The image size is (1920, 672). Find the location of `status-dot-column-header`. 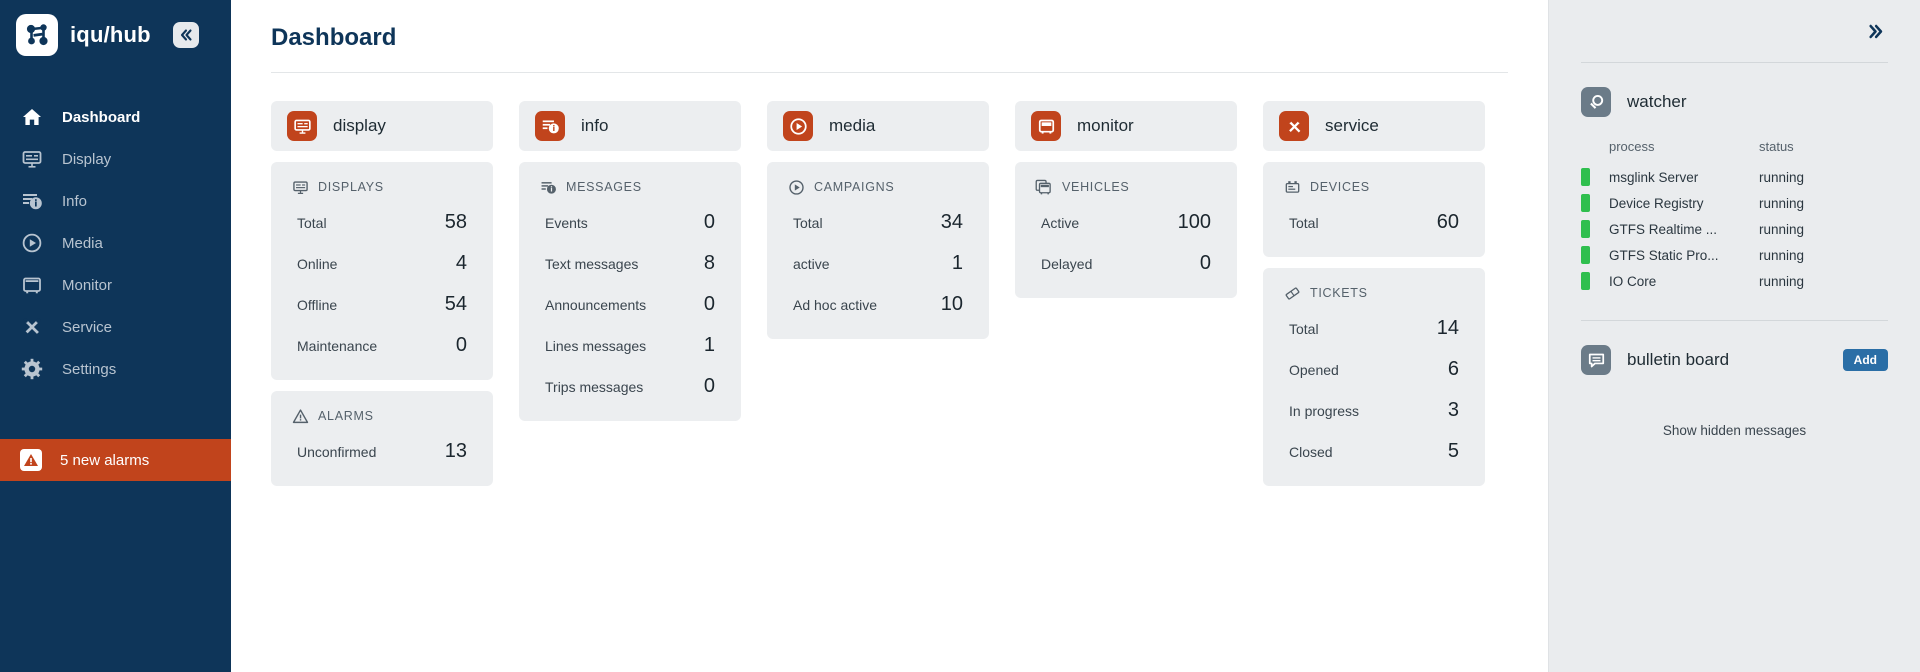

status-dot-column-header is located at coordinates (1595, 149).